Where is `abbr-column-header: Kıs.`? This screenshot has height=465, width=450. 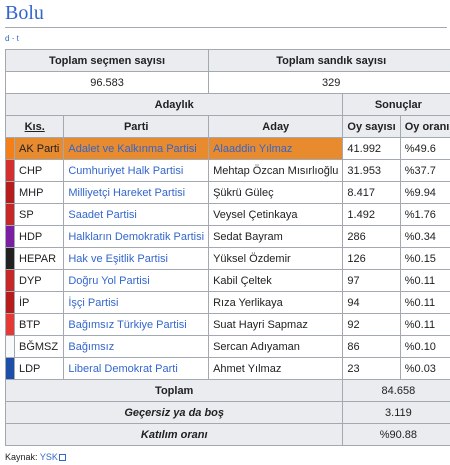
abbr-column-header: Kıs. is located at coordinates (34, 126).